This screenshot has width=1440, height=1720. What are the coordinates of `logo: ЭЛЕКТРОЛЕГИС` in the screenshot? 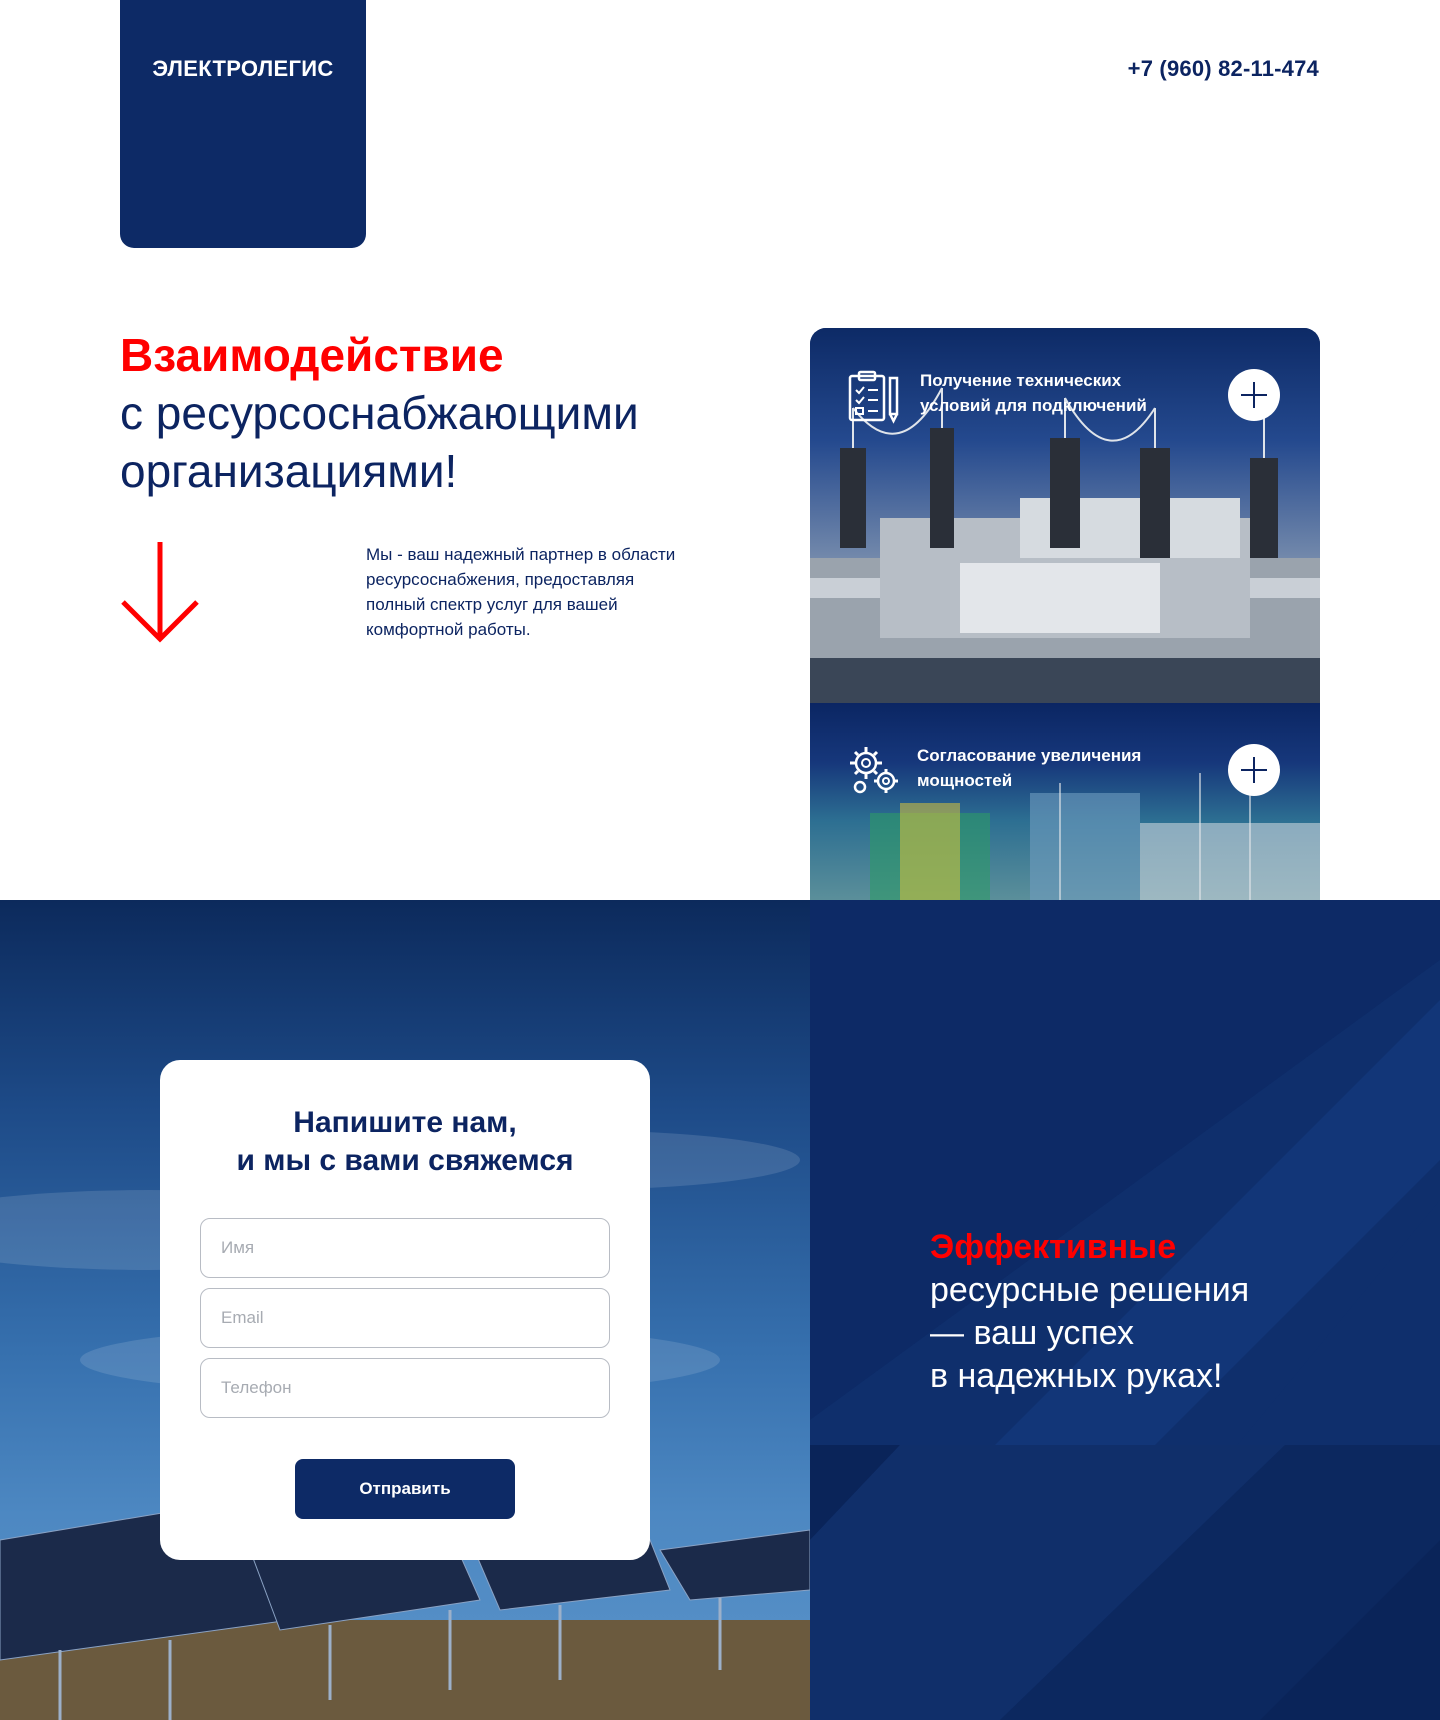 It's located at (243, 124).